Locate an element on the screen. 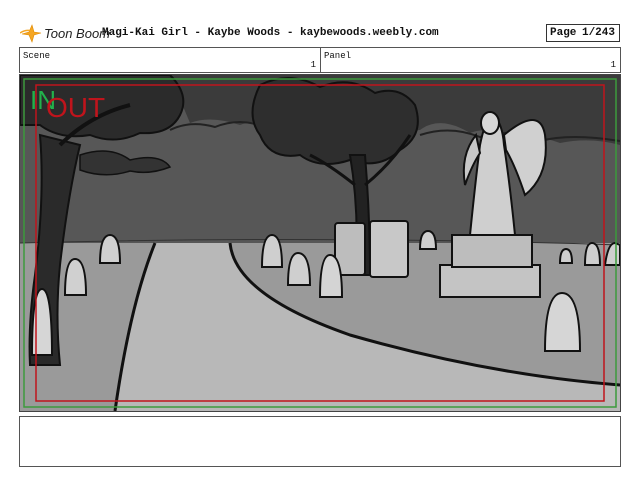 Image resolution: width=640 pixels, height=496 pixels. scene-label: Scene is located at coordinates (37, 56).